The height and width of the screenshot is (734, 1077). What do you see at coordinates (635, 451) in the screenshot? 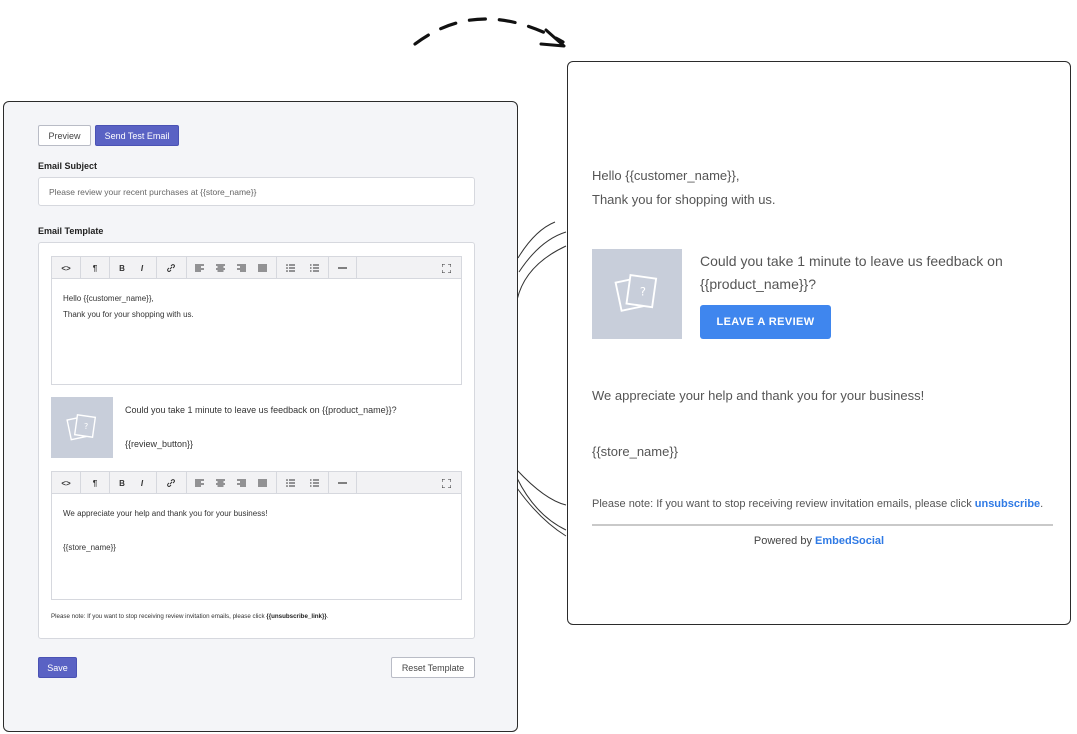
I see `preview-store-name: {{store_name}}` at bounding box center [635, 451].